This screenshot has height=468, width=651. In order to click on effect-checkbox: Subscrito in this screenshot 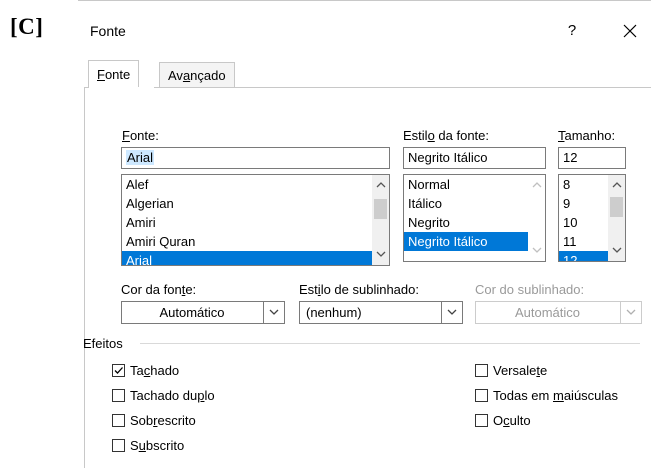, I will do `click(148, 445)`.